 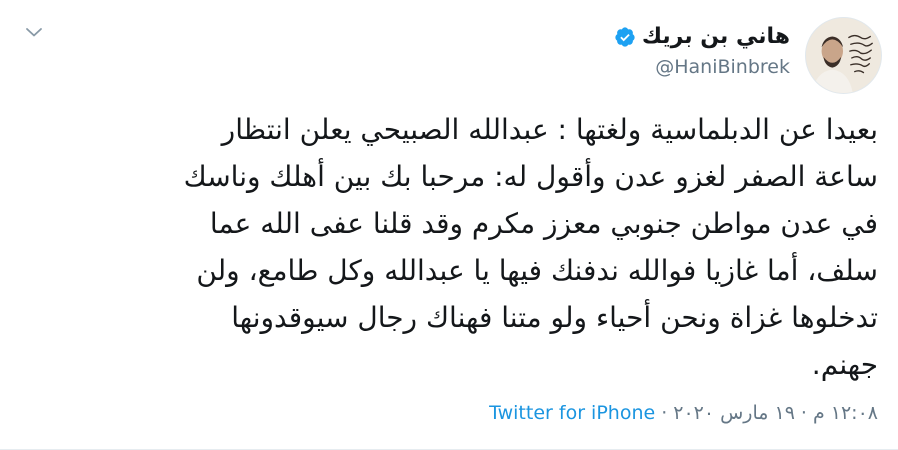 I want to click on author-name-row: هاني بن بريك, so click(x=702, y=37).